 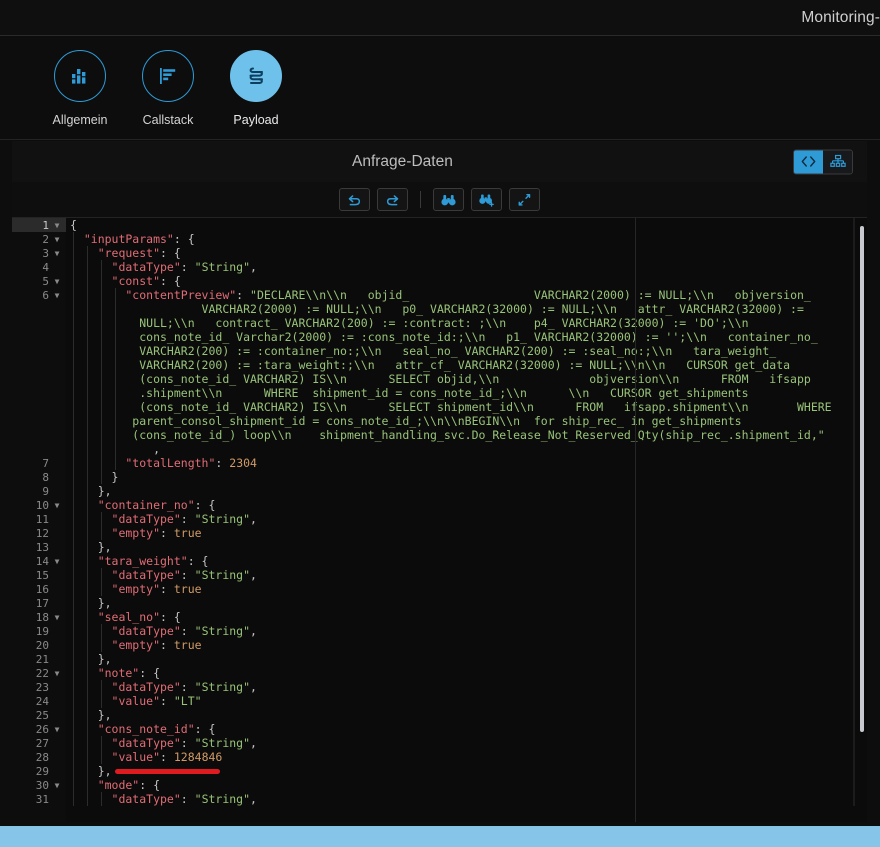 I want to click on tab-callstack-circle, so click(x=168, y=76).